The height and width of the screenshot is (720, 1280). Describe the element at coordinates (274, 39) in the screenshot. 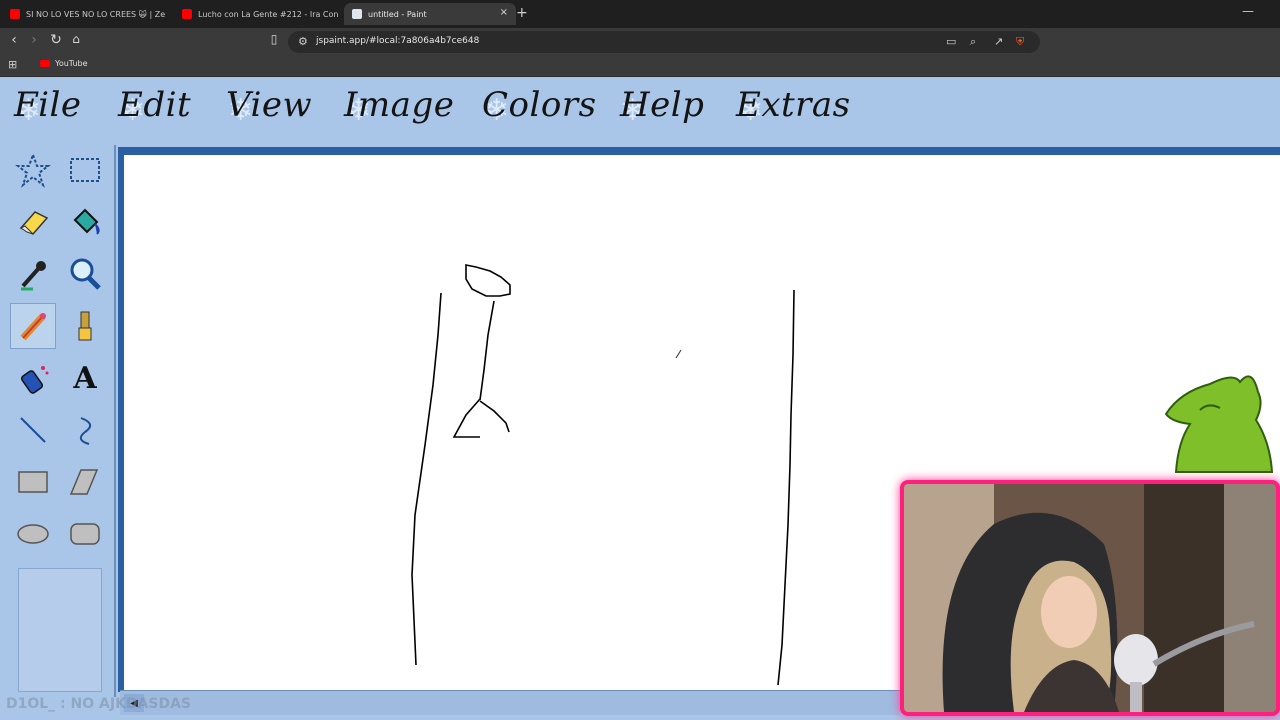

I see `bookmark-icon: ▯` at that location.